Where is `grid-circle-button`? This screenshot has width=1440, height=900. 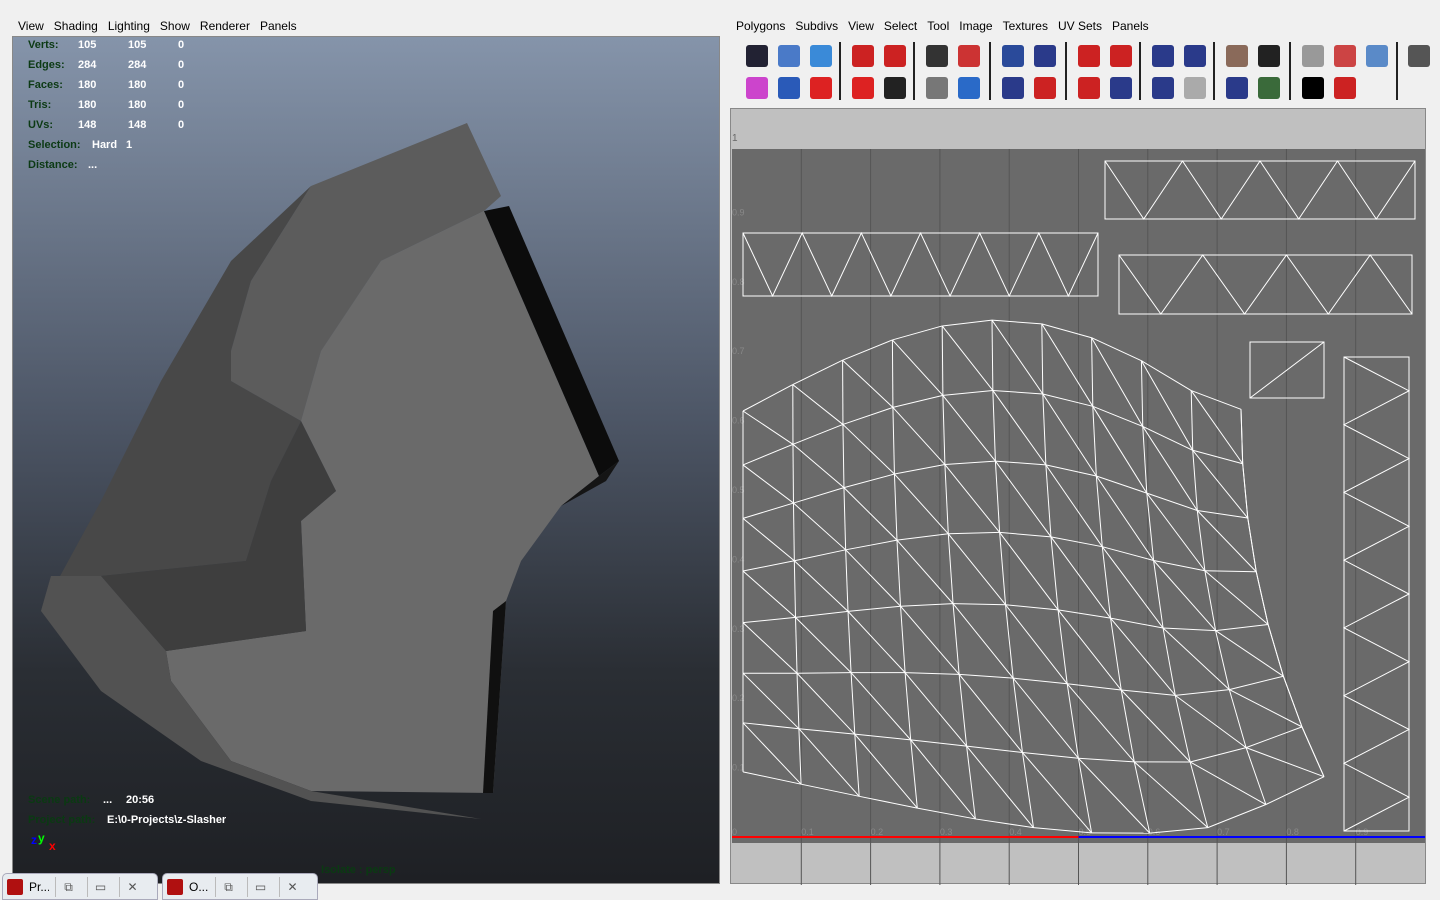
grid-circle-button is located at coordinates (1121, 88).